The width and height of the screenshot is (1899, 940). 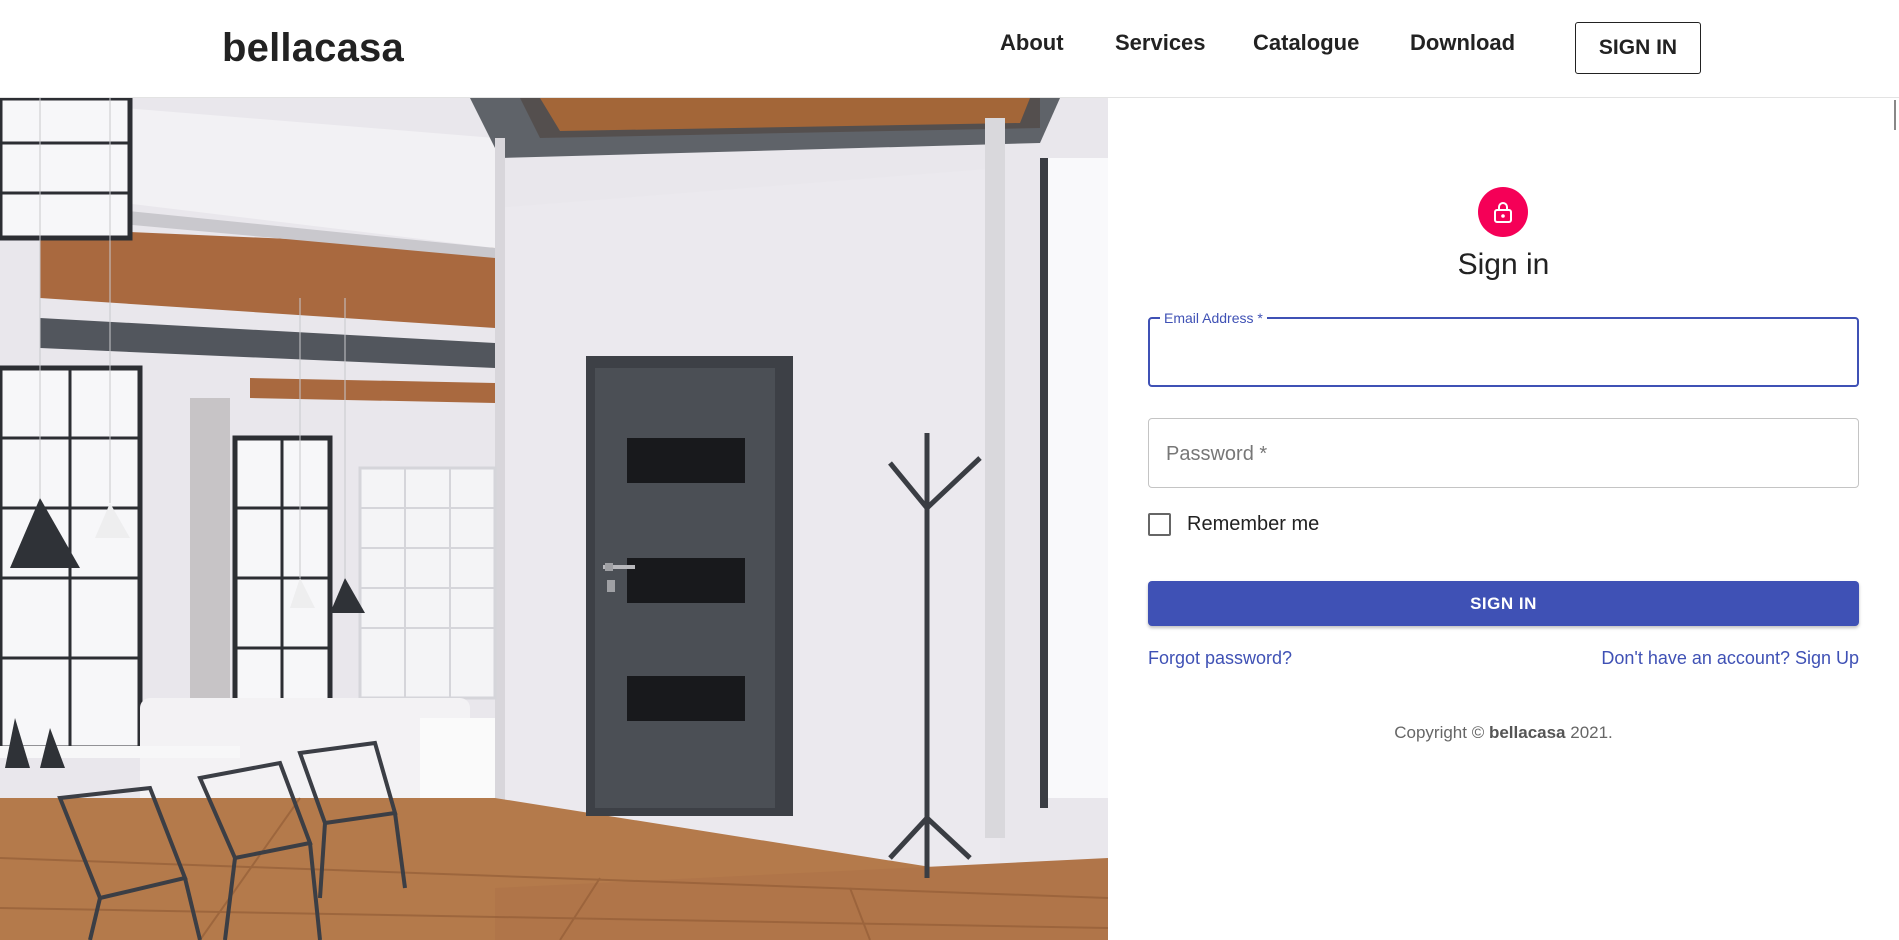 What do you see at coordinates (1032, 43) in the screenshot?
I see `nav-about: About` at bounding box center [1032, 43].